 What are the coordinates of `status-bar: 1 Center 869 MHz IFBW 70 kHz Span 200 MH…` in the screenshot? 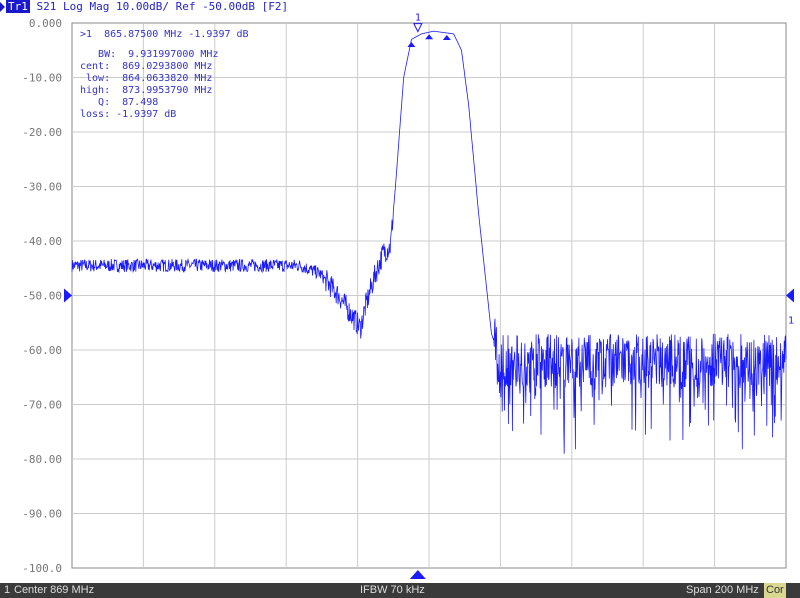 It's located at (400, 590).